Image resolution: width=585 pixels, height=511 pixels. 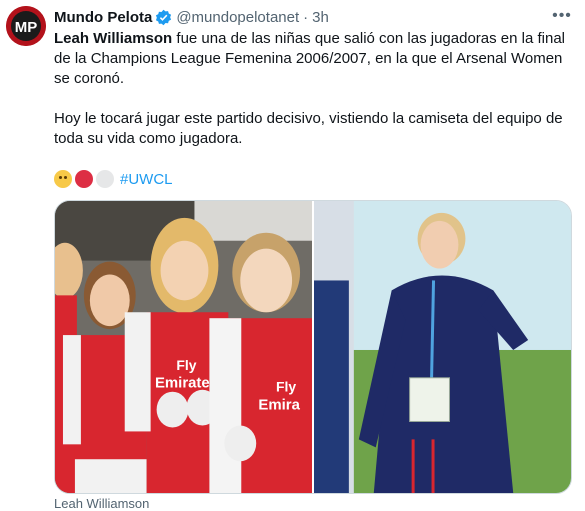 I want to click on tweet-header: Mundo Pelota @mundopelotanet · 3h •••, so click(x=313, y=17).